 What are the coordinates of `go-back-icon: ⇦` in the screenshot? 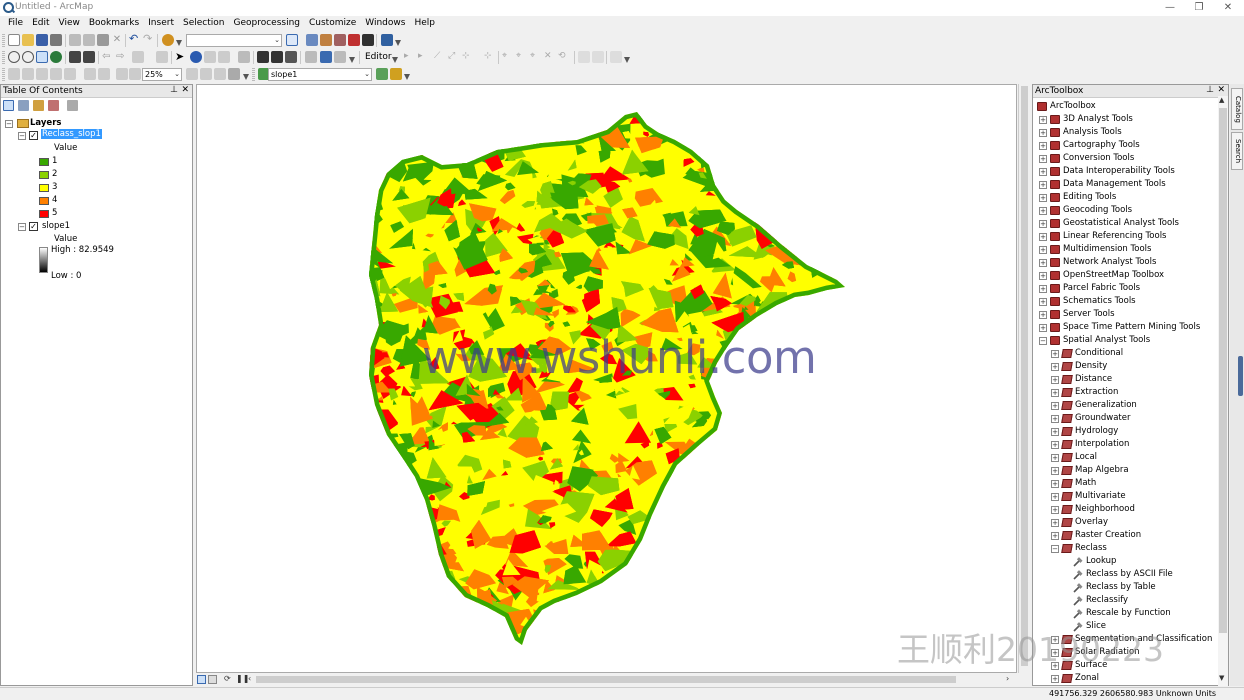 It's located at (108, 57).